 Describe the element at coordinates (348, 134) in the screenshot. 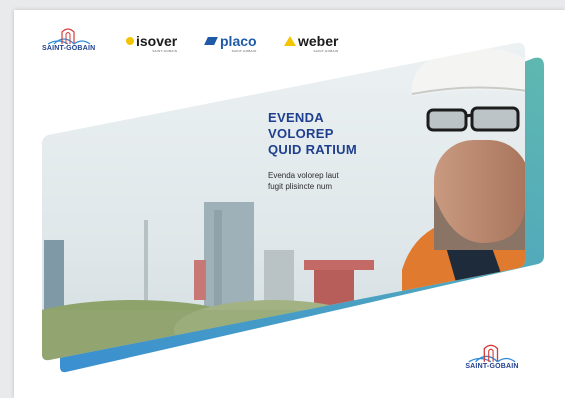

I see `hero-title: EVENDA VOLOREP QUID RATIUM` at that location.